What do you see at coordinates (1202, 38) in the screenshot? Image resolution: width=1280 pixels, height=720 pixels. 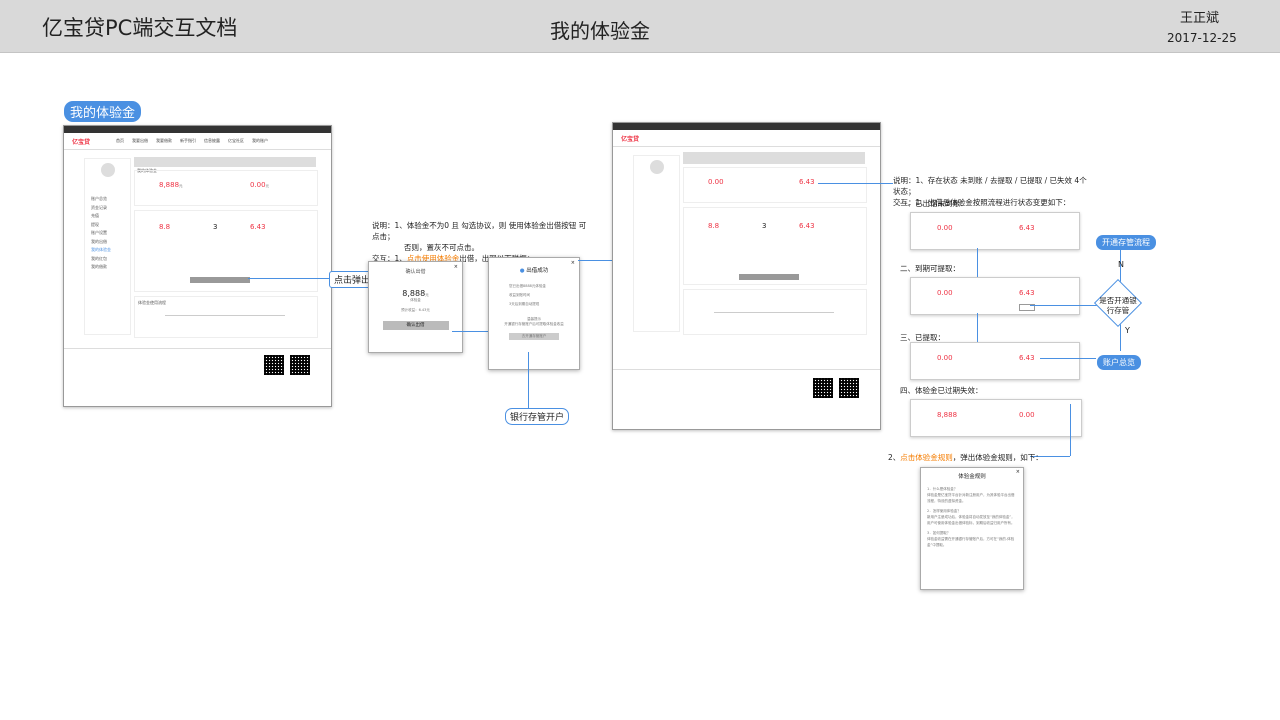 I see `doc-date: 2017-12-25` at bounding box center [1202, 38].